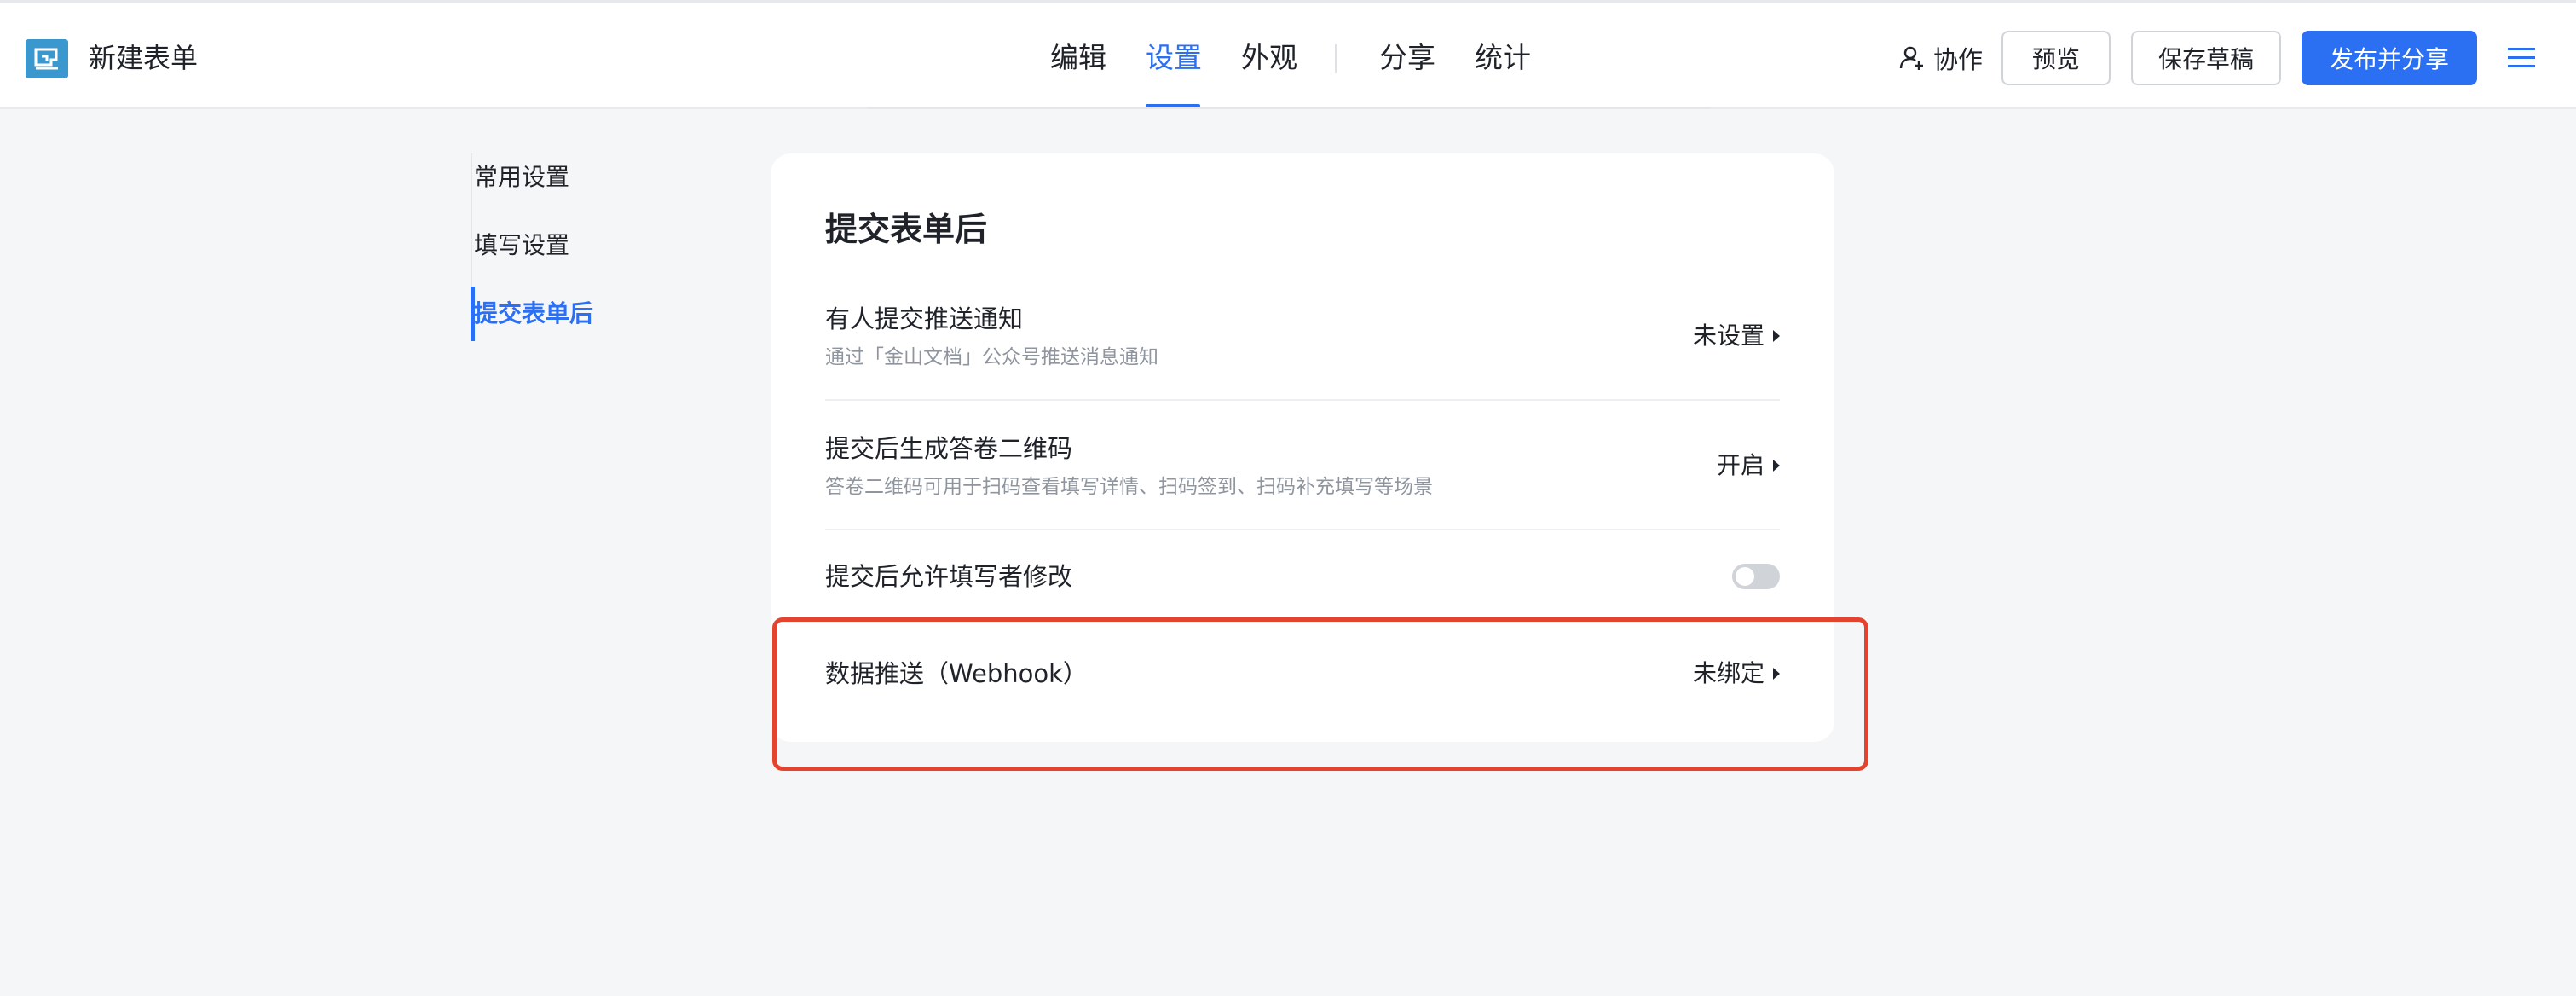  What do you see at coordinates (1302, 337) in the screenshot?
I see `row-submit-notification: 有人提交推送通知 通过「金山文档」公众号推送消息通知 未设置` at bounding box center [1302, 337].